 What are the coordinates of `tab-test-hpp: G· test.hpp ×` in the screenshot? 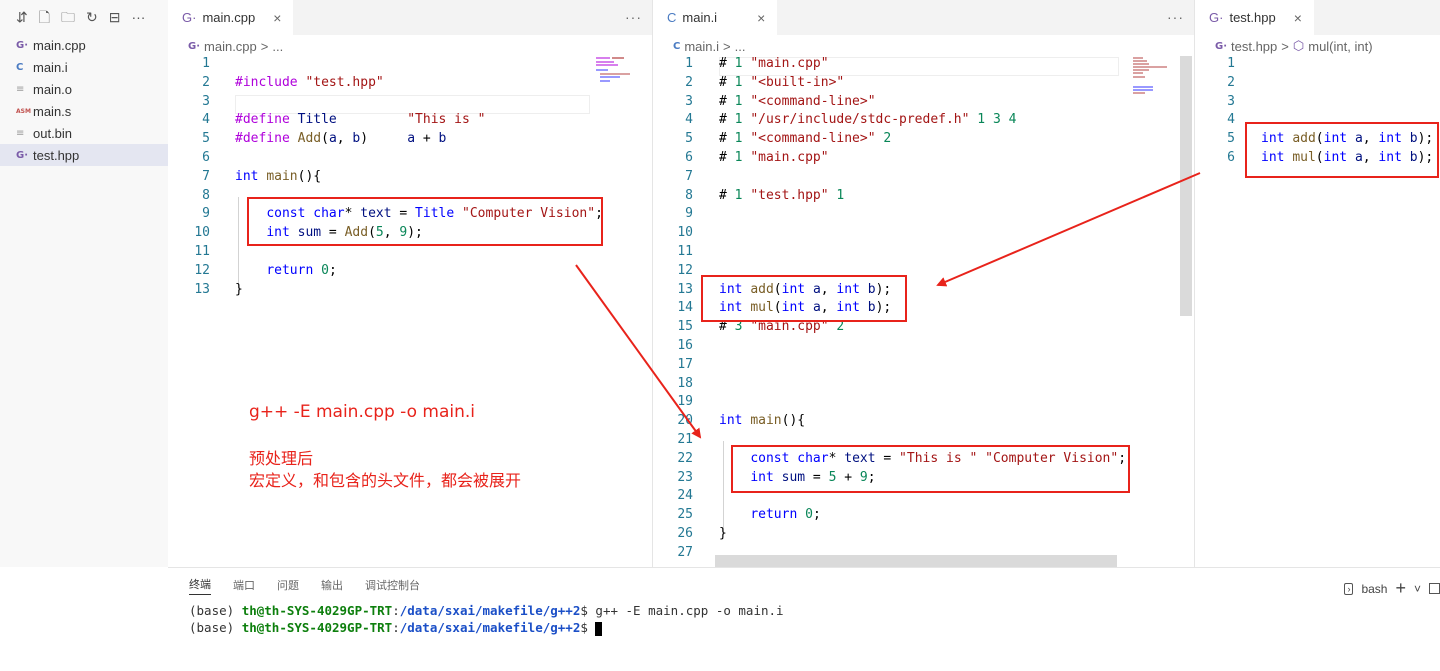 It's located at (1254, 17).